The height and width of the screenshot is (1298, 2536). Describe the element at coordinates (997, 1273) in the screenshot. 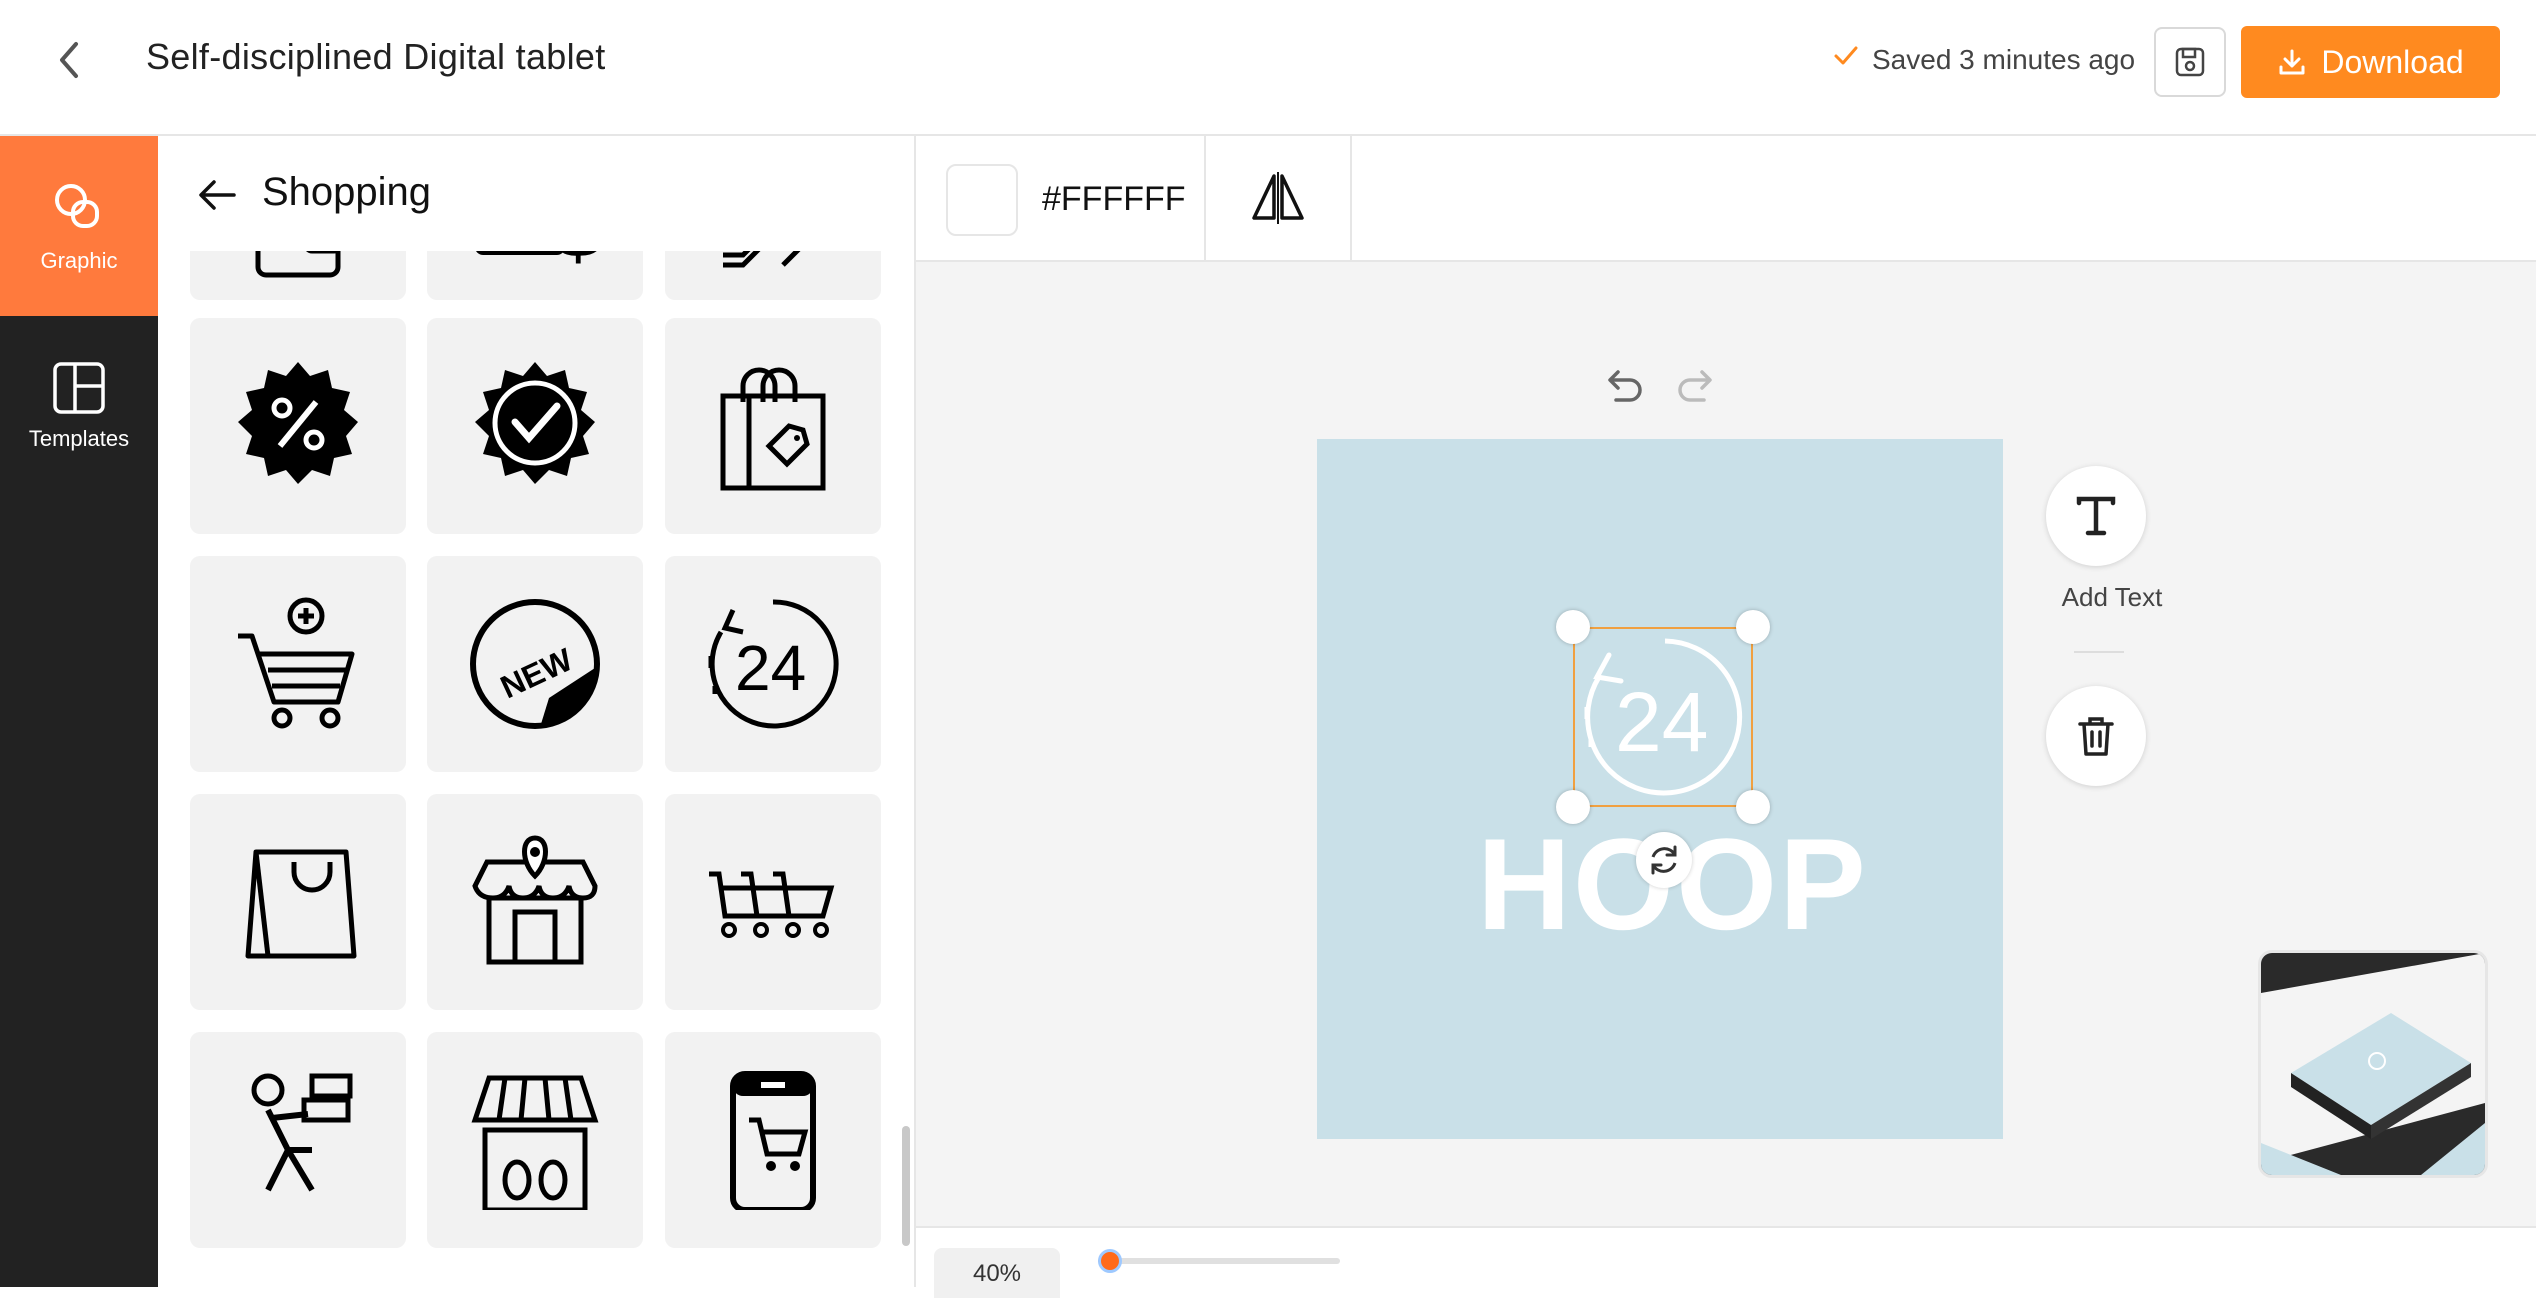

I see `zoom-value: 40%` at that location.